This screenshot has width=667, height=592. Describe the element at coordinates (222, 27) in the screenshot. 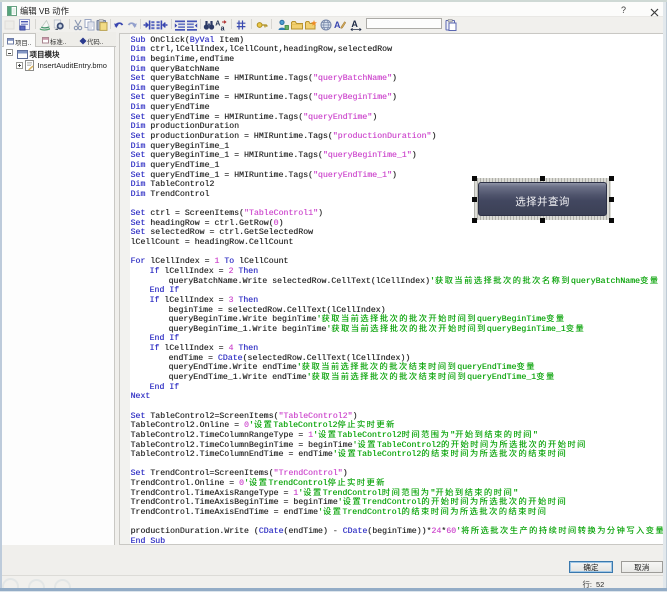

I see `svg-text: a` at that location.